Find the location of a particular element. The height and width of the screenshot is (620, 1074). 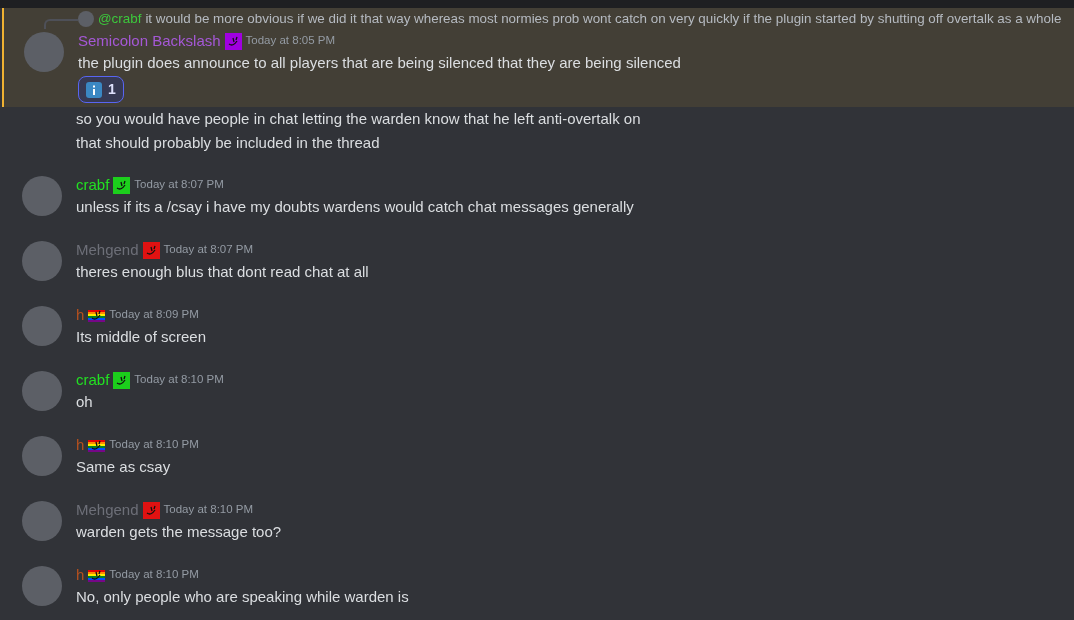

message-text: unless if its a /csay i have my doubts wardens would catch chat messages generally is located at coordinates (355, 207).